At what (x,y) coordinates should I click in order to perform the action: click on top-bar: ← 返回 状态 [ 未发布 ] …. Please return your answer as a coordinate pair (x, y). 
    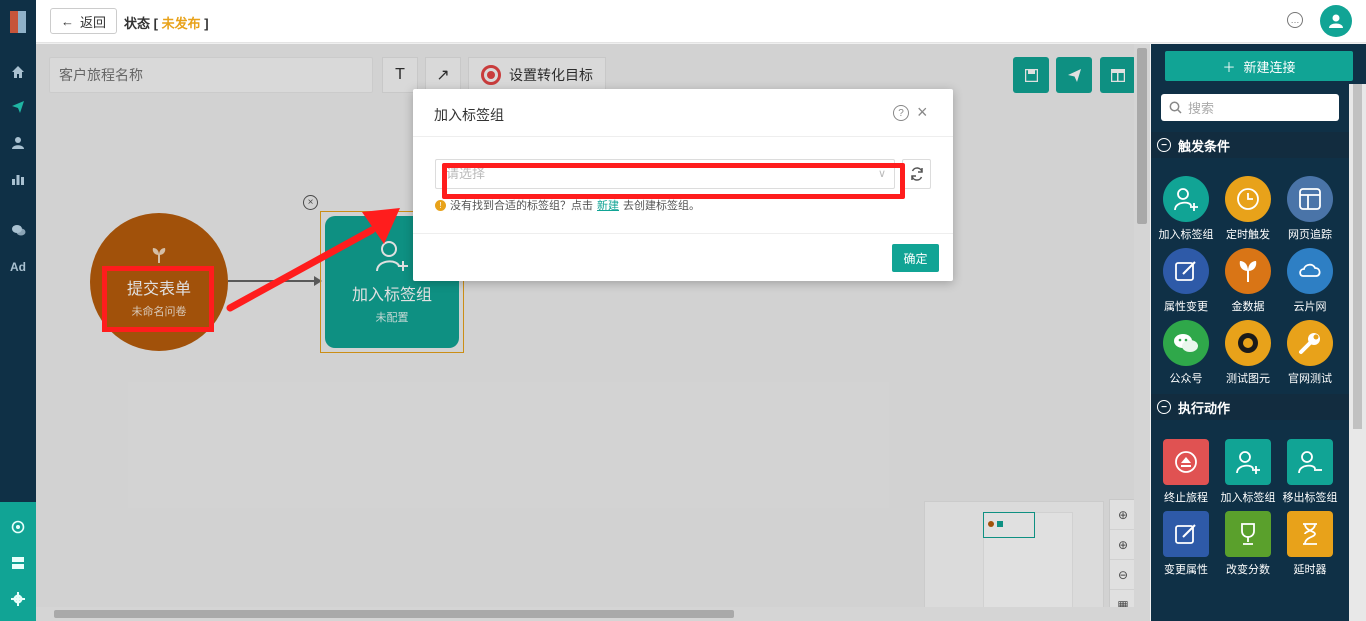
    Looking at the image, I should click on (701, 21).